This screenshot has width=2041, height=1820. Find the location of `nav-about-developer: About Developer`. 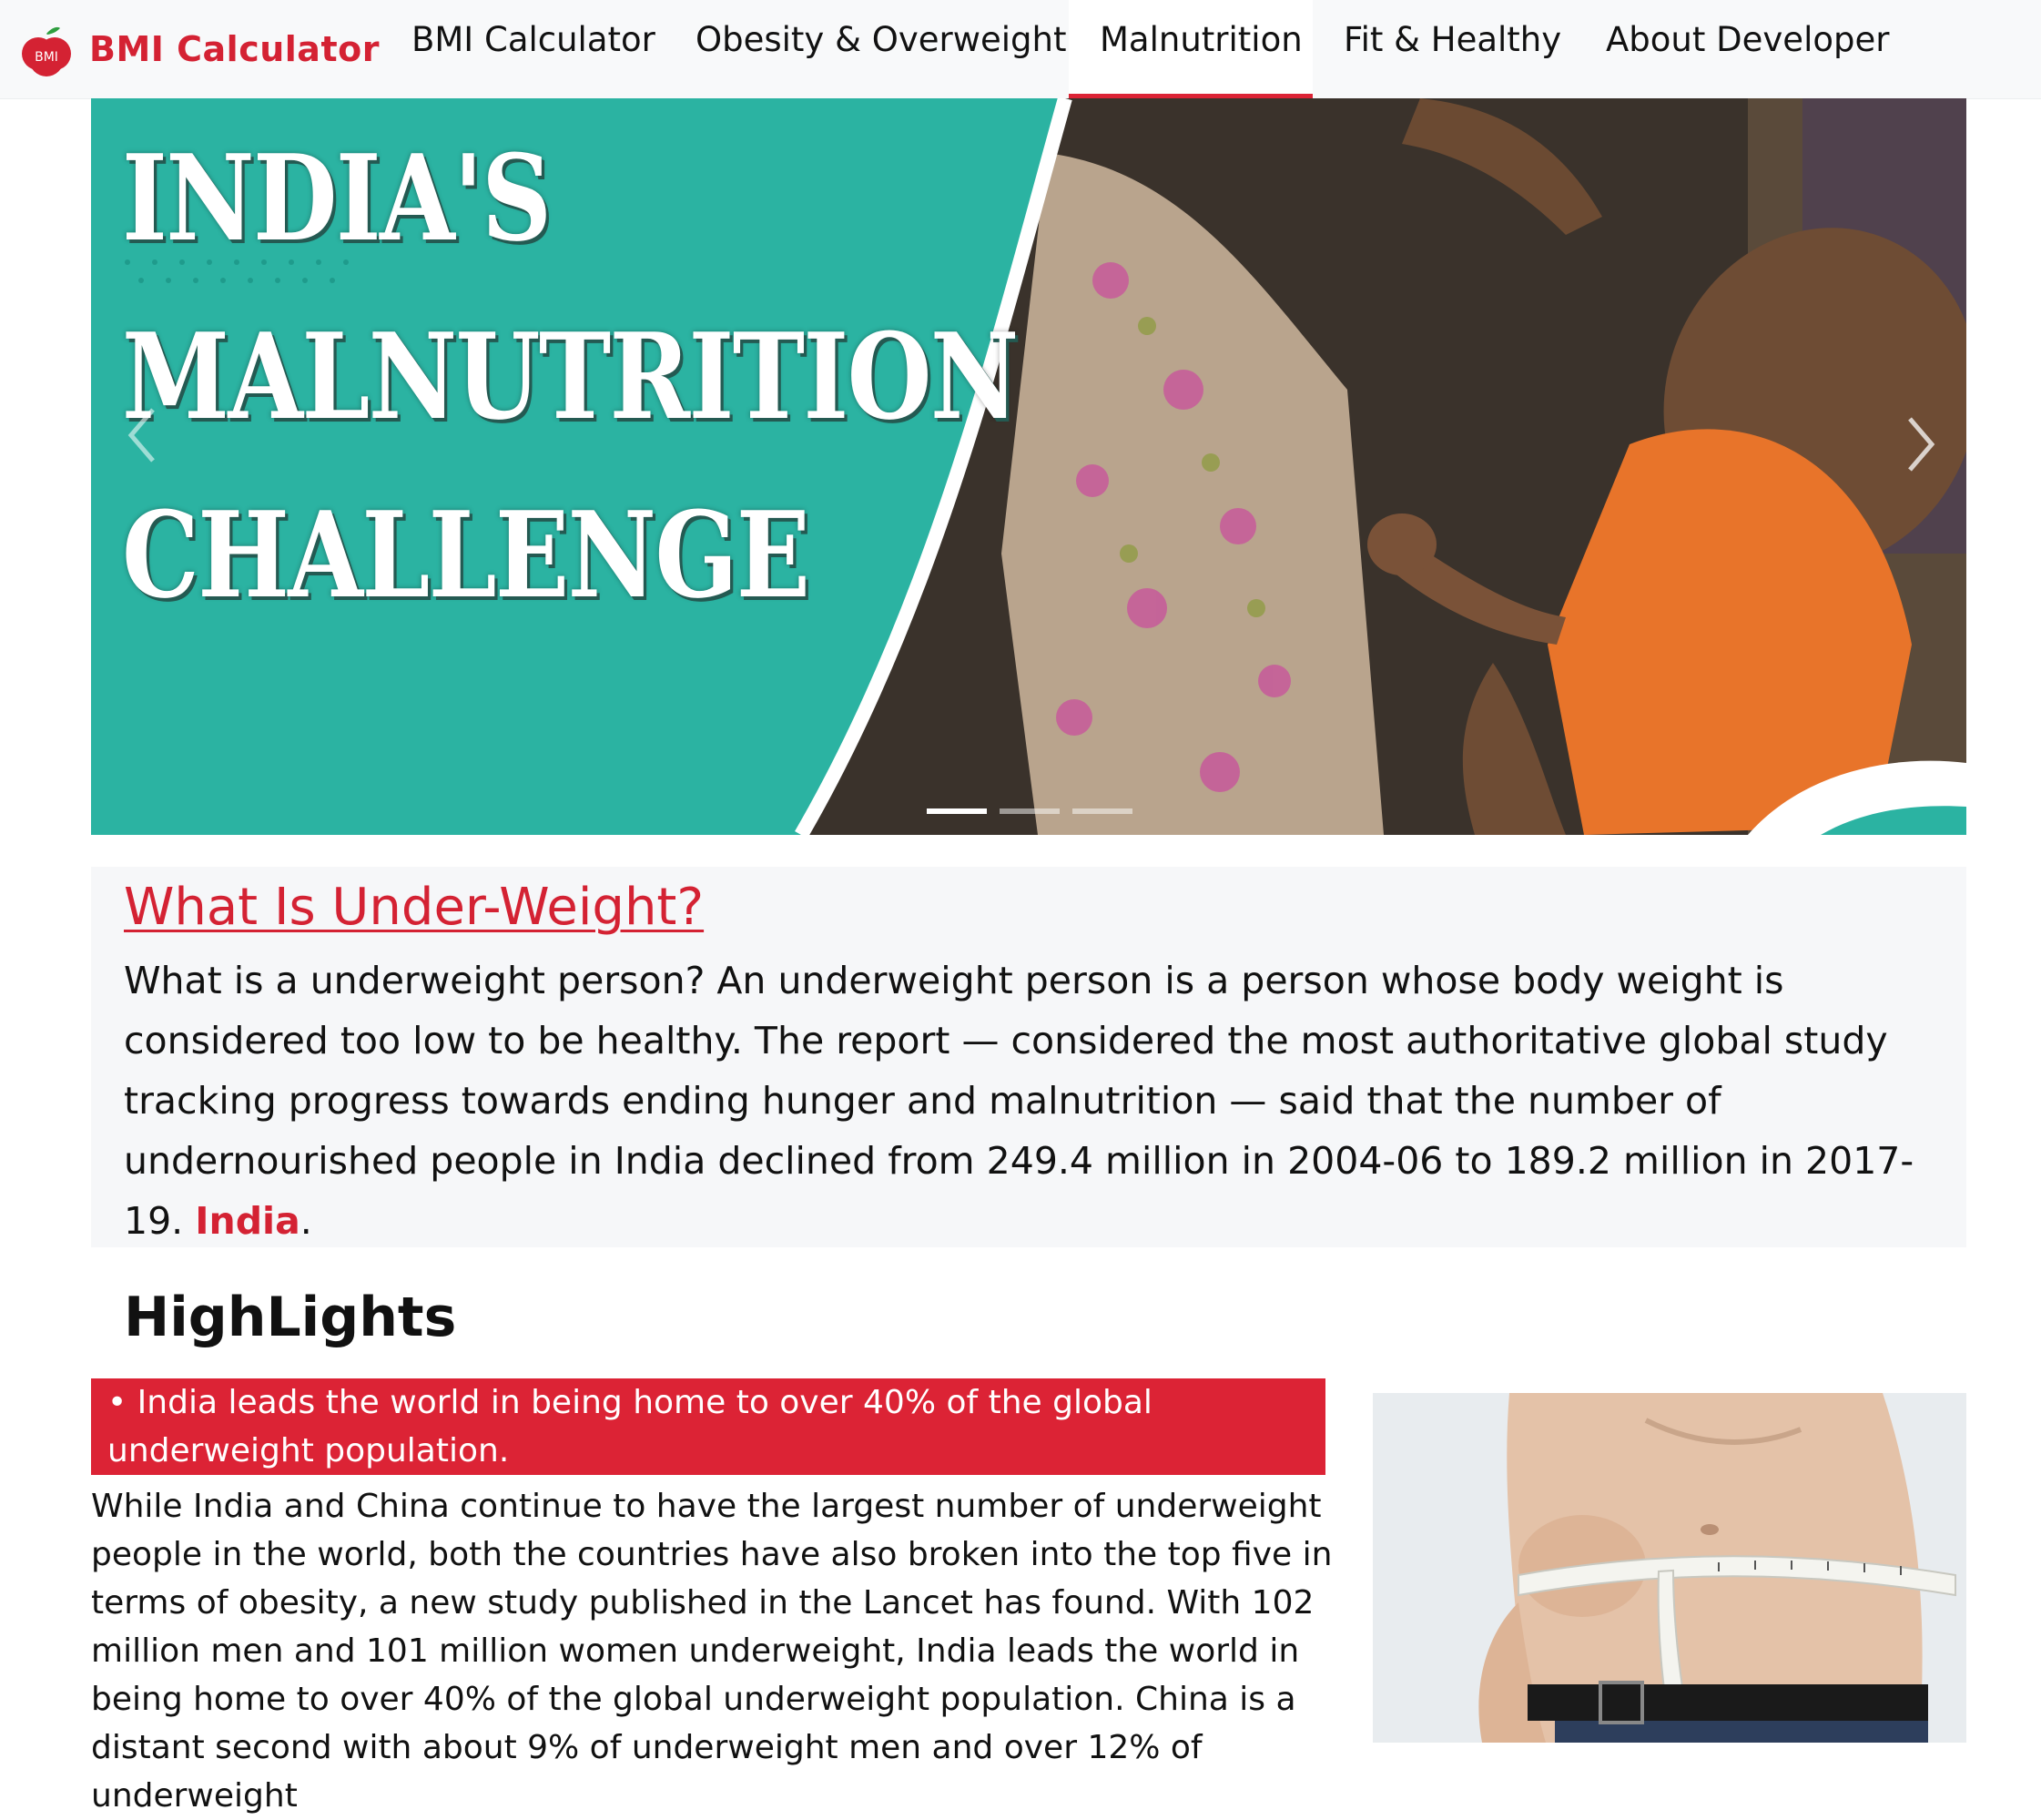

nav-about-developer: About Developer is located at coordinates (1747, 49).